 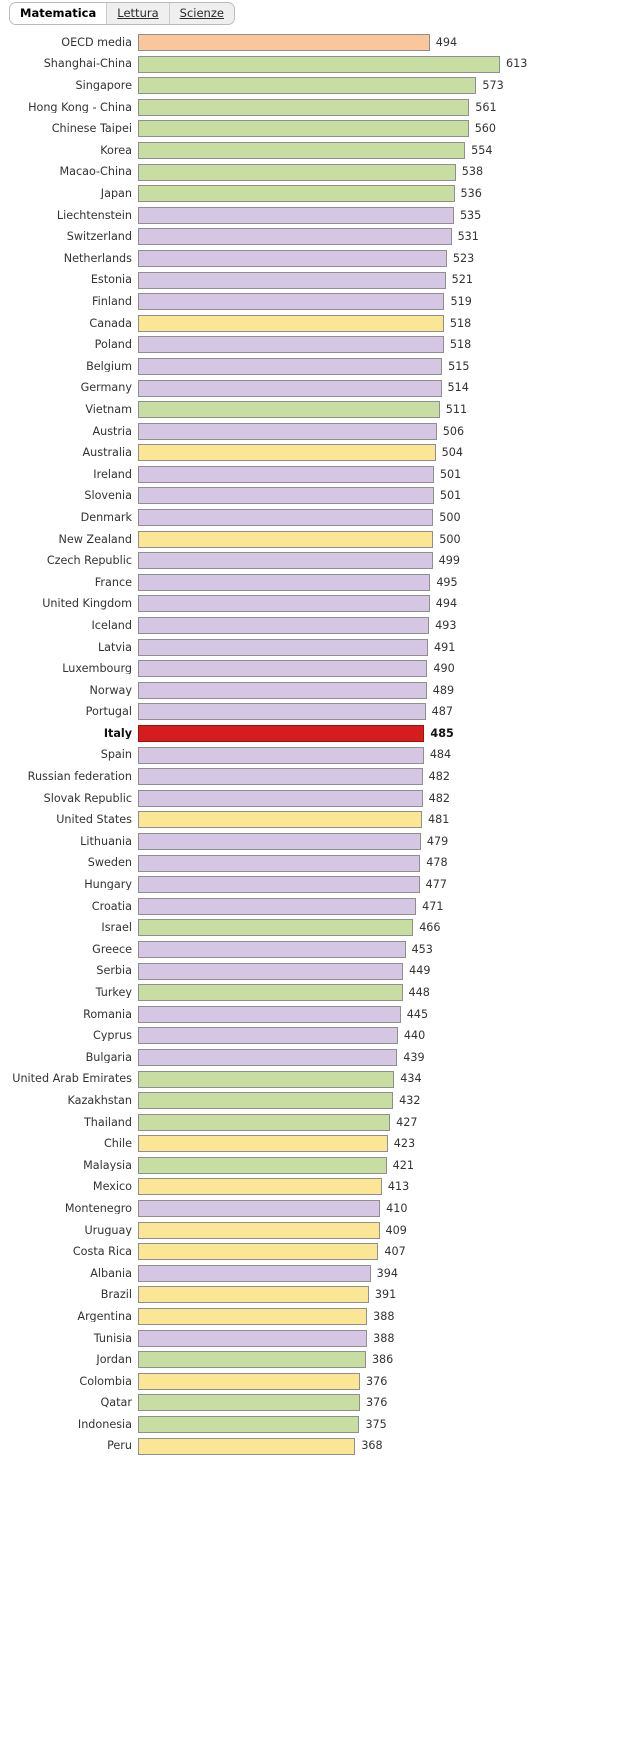 I want to click on score-value: 494, so click(x=446, y=604).